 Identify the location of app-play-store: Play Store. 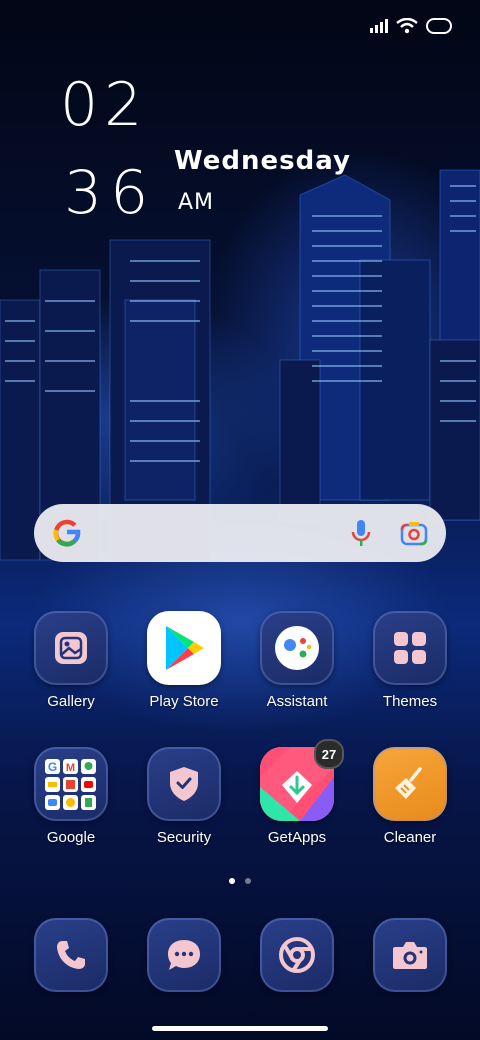
(184, 660).